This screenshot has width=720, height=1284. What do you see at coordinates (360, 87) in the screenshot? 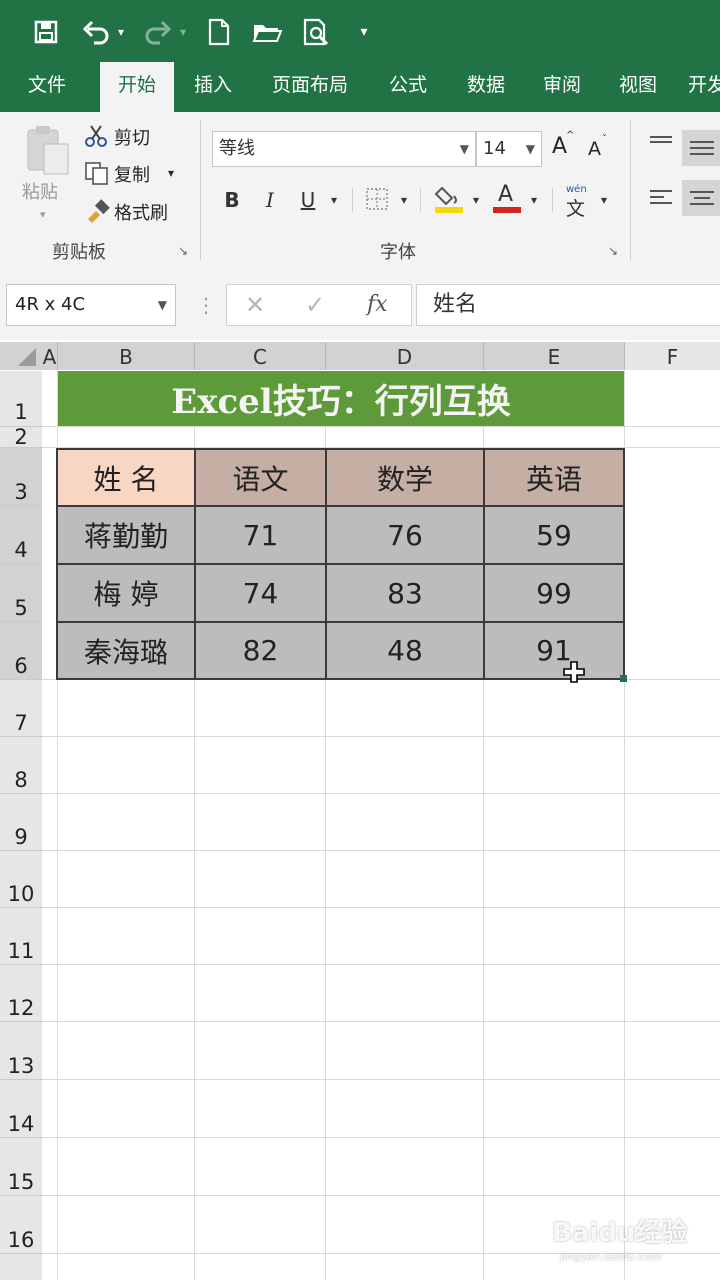
I see `ribbon-tabs: 文件 开始 插入 页面布局 公式 数据 审阅 视图 开发` at bounding box center [360, 87].